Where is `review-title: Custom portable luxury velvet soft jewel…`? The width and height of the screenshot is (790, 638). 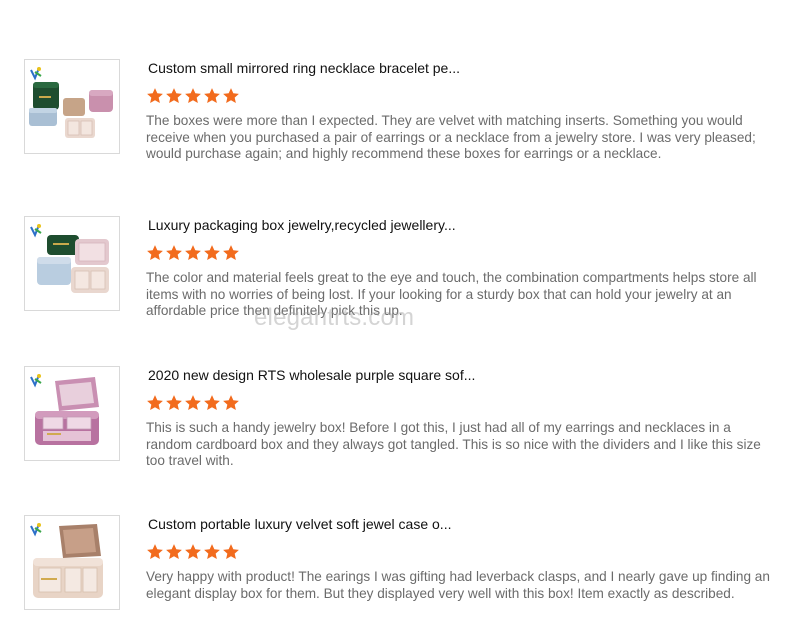
review-title: Custom portable luxury velvet soft jewel… is located at coordinates (299, 524).